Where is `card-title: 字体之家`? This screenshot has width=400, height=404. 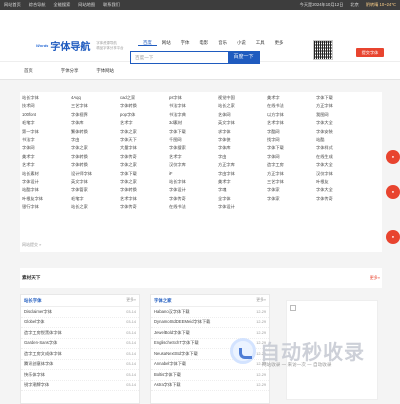 card-title: 字体之家 is located at coordinates (163, 301).